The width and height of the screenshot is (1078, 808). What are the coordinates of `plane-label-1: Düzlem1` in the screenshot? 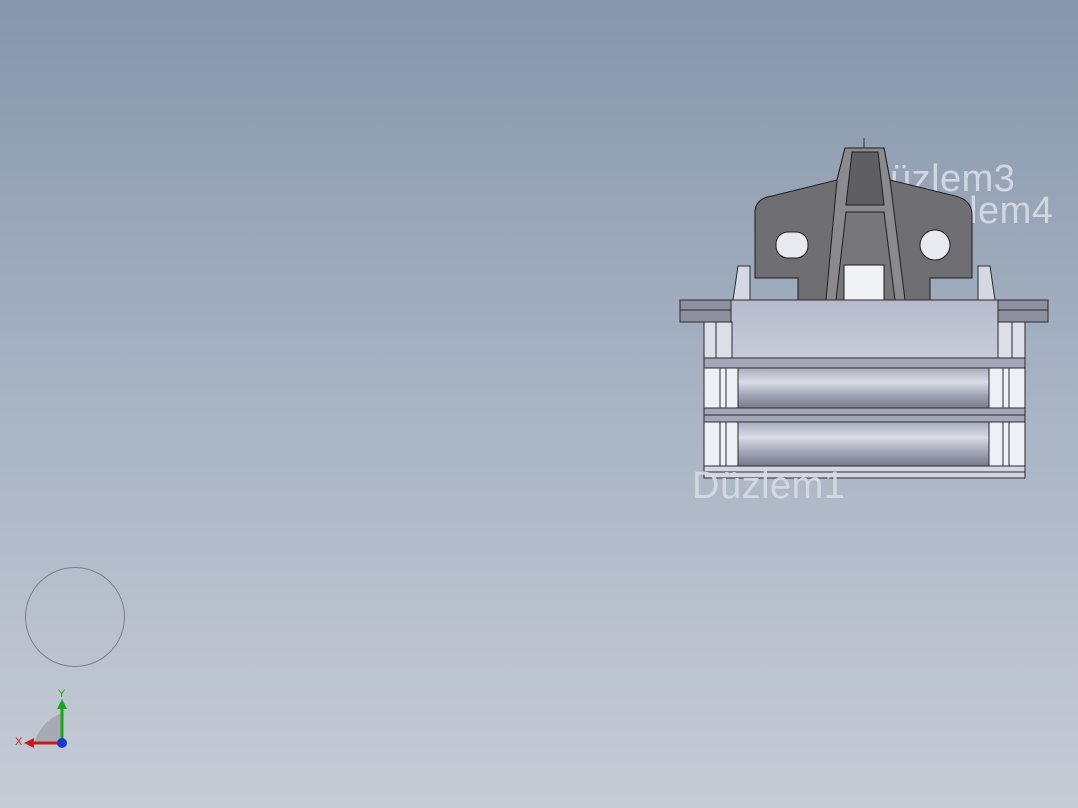 It's located at (768, 486).